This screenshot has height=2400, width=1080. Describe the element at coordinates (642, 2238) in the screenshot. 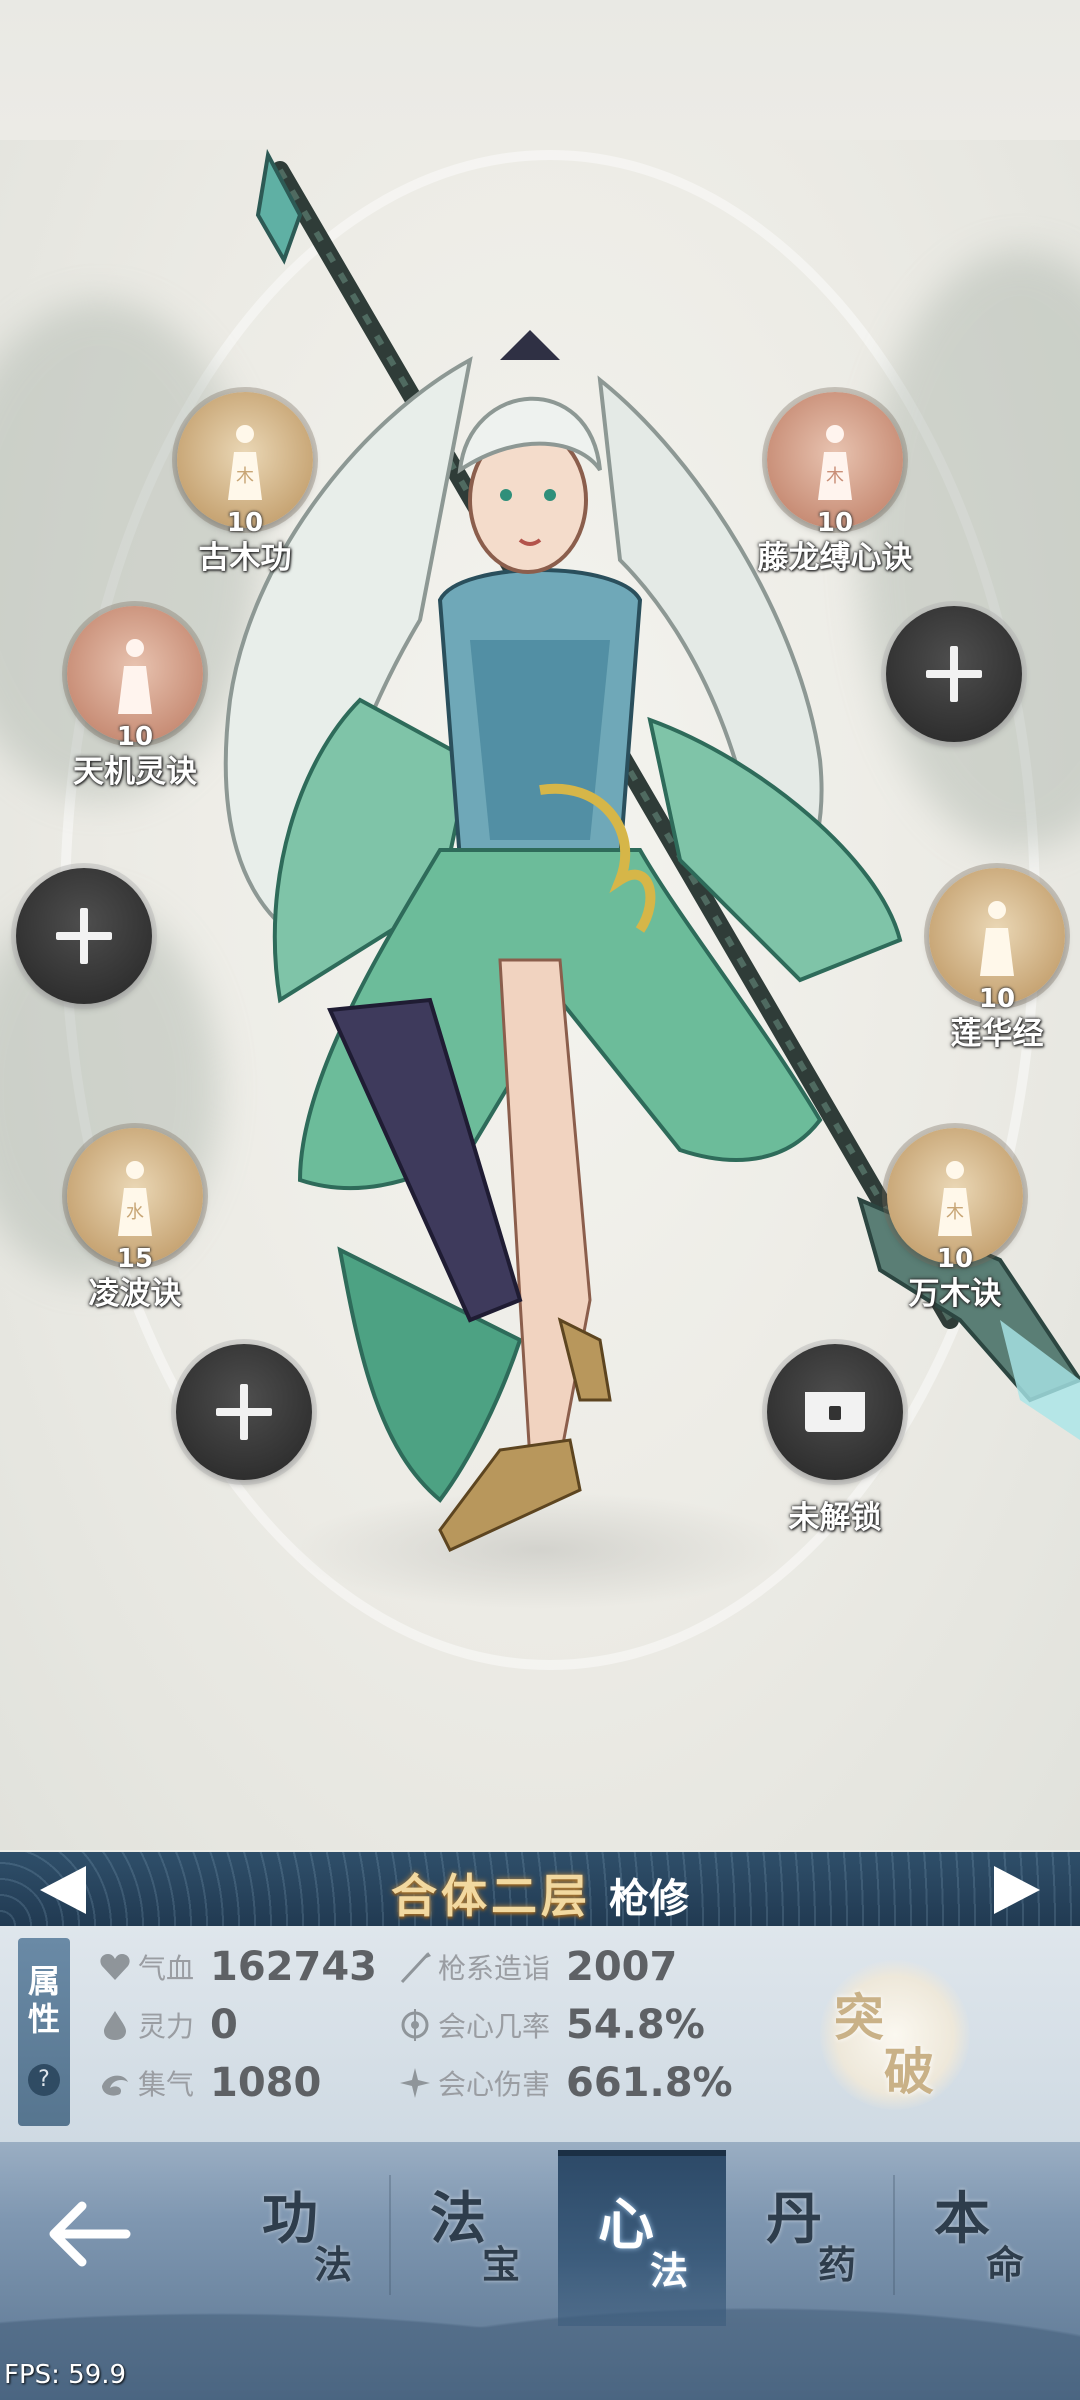

I see `tab-xinfa: 心法` at that location.